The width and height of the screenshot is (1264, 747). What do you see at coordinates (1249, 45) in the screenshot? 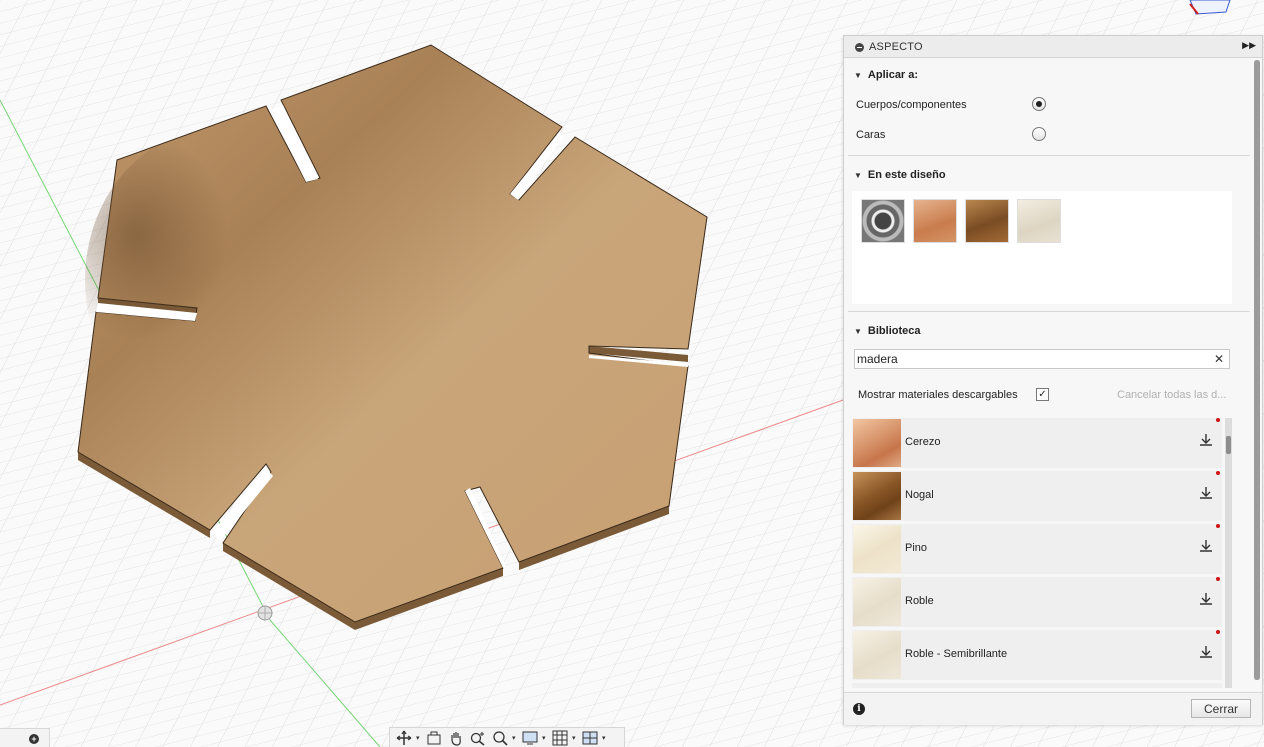
I see `expand-panel-icon: ▶▶` at bounding box center [1249, 45].